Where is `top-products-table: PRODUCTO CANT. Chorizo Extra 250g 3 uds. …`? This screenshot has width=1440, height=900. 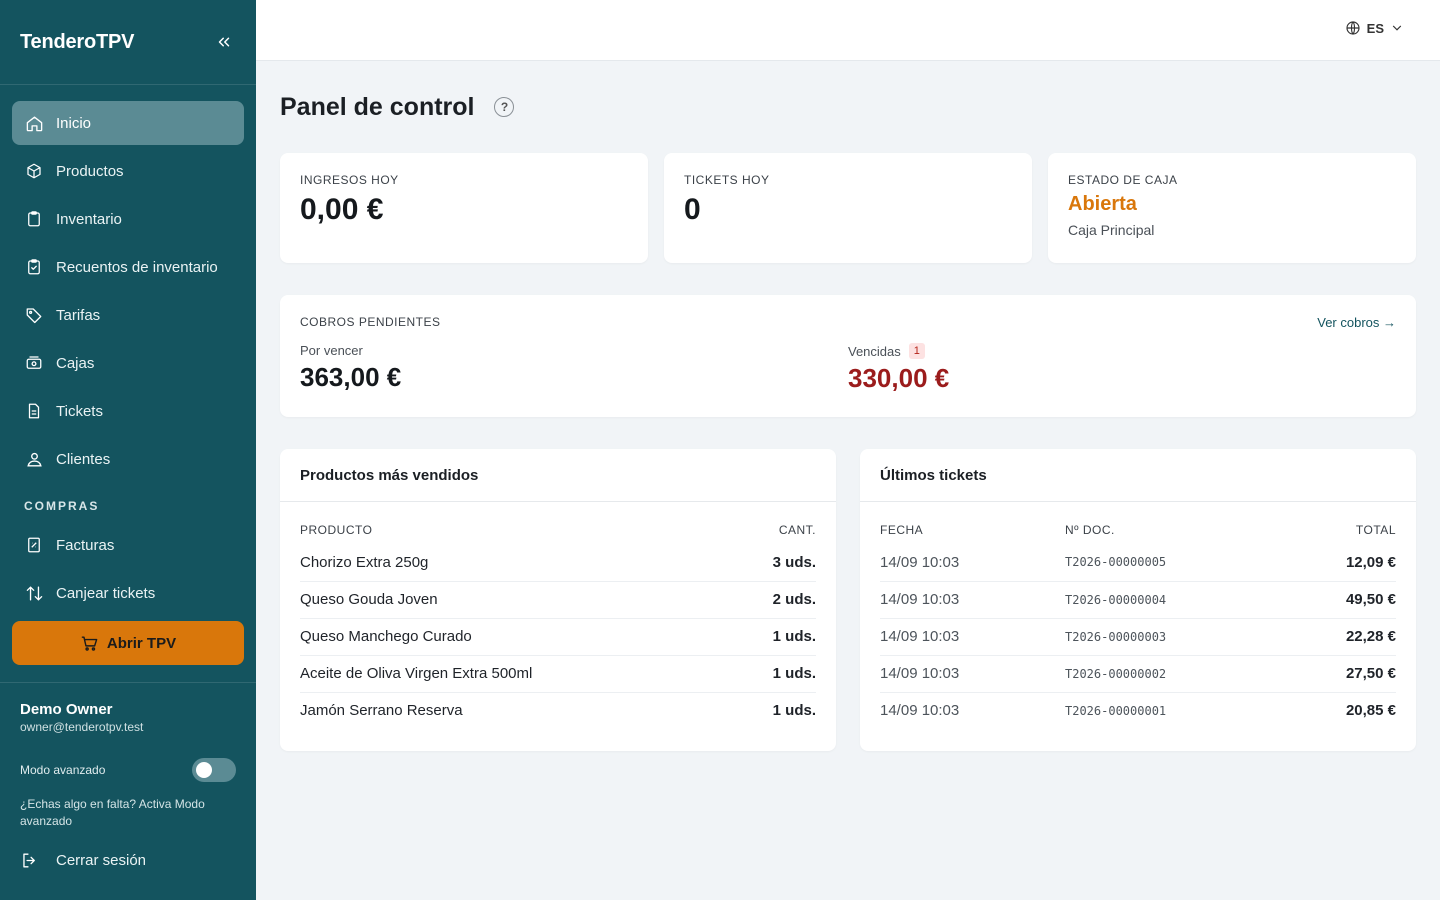
top-products-table: PRODUCTO CANT. Chorizo Extra 250g 3 uds. … is located at coordinates (558, 625).